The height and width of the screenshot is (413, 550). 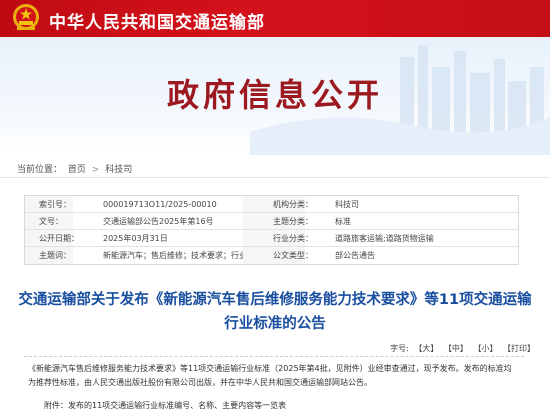 What do you see at coordinates (456, 348) in the screenshot?
I see `font-medium-button: 【中】` at bounding box center [456, 348].